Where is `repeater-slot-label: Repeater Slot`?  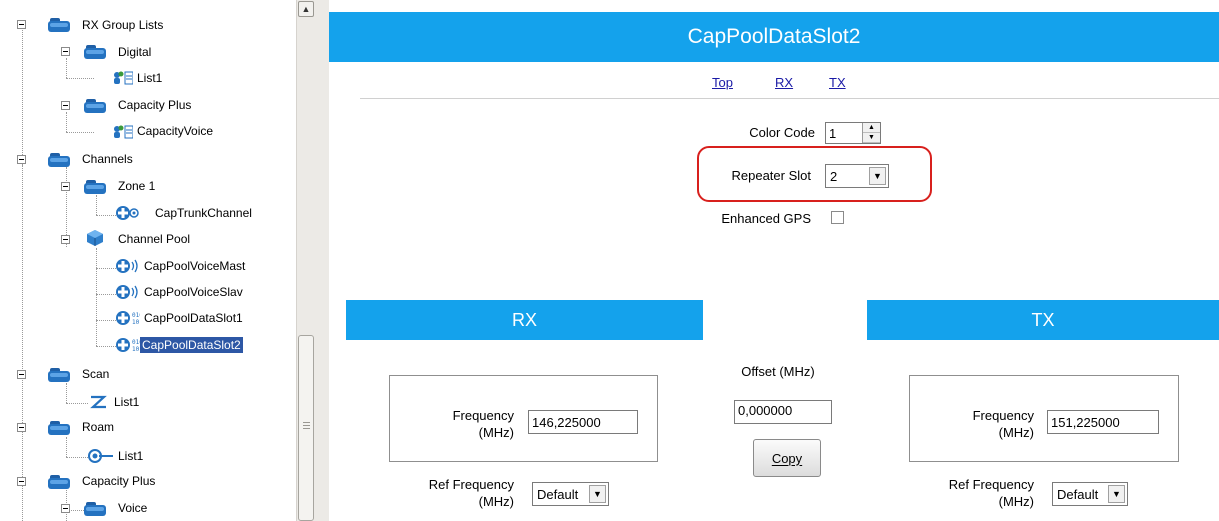
repeater-slot-label: Repeater Slot is located at coordinates (771, 175).